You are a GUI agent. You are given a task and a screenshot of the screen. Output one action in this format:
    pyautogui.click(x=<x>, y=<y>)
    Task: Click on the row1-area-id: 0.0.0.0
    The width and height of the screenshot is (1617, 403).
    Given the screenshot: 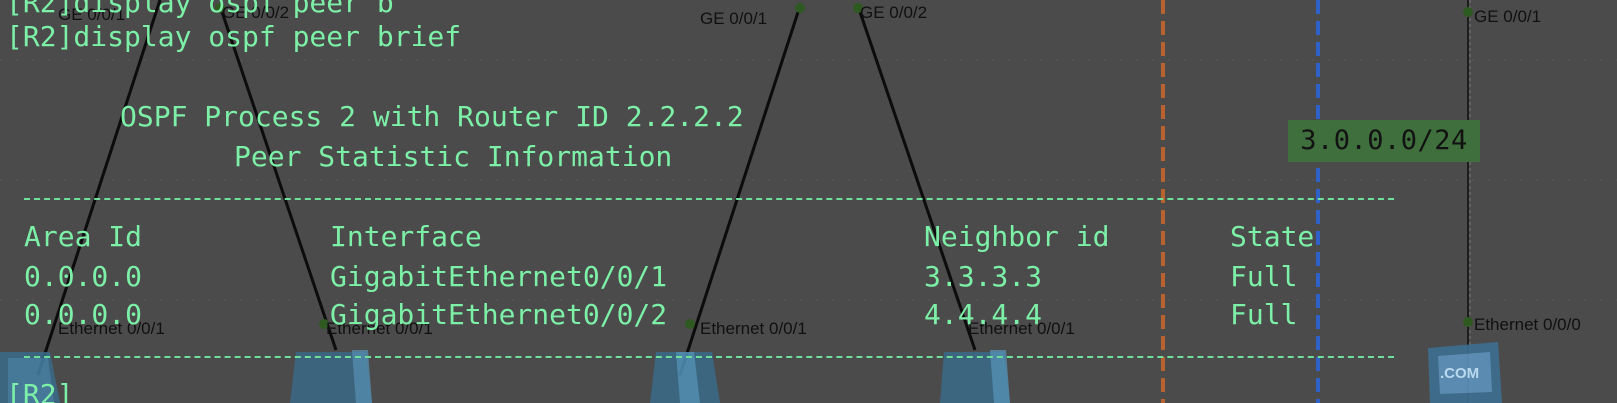 What is the action you would take?
    pyautogui.click(x=83, y=276)
    